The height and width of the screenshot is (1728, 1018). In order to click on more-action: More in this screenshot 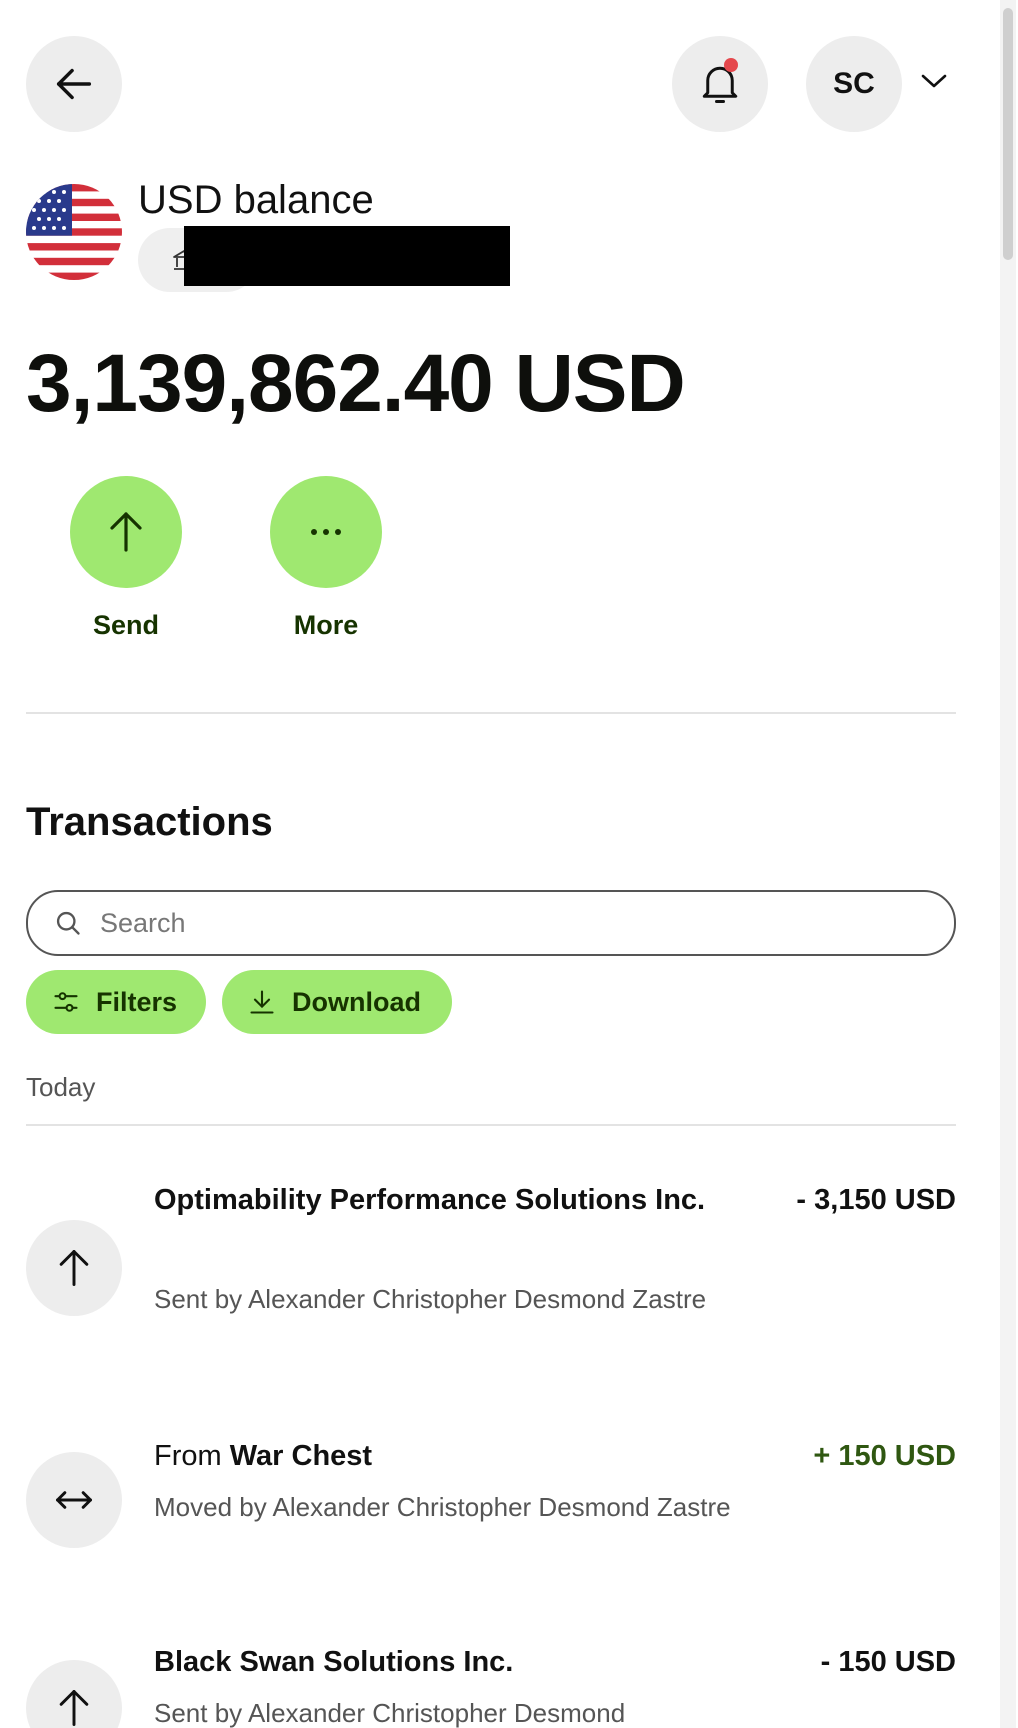, I will do `click(326, 558)`.